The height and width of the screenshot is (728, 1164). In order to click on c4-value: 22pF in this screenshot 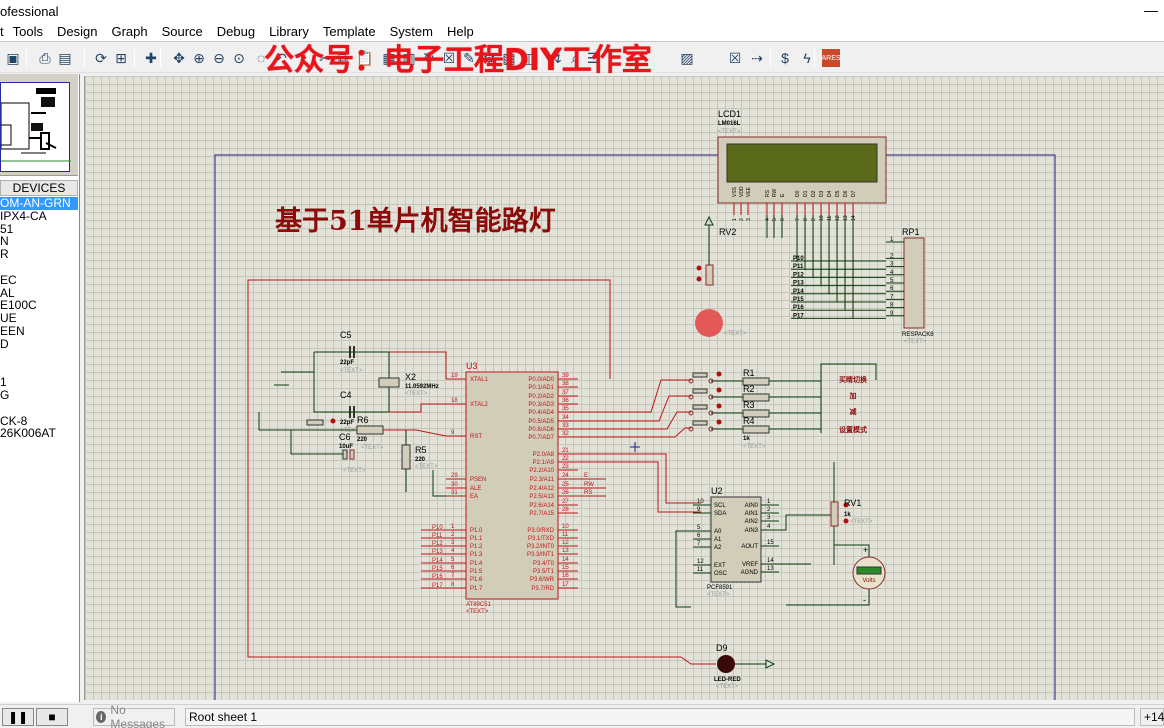, I will do `click(347, 423)`.